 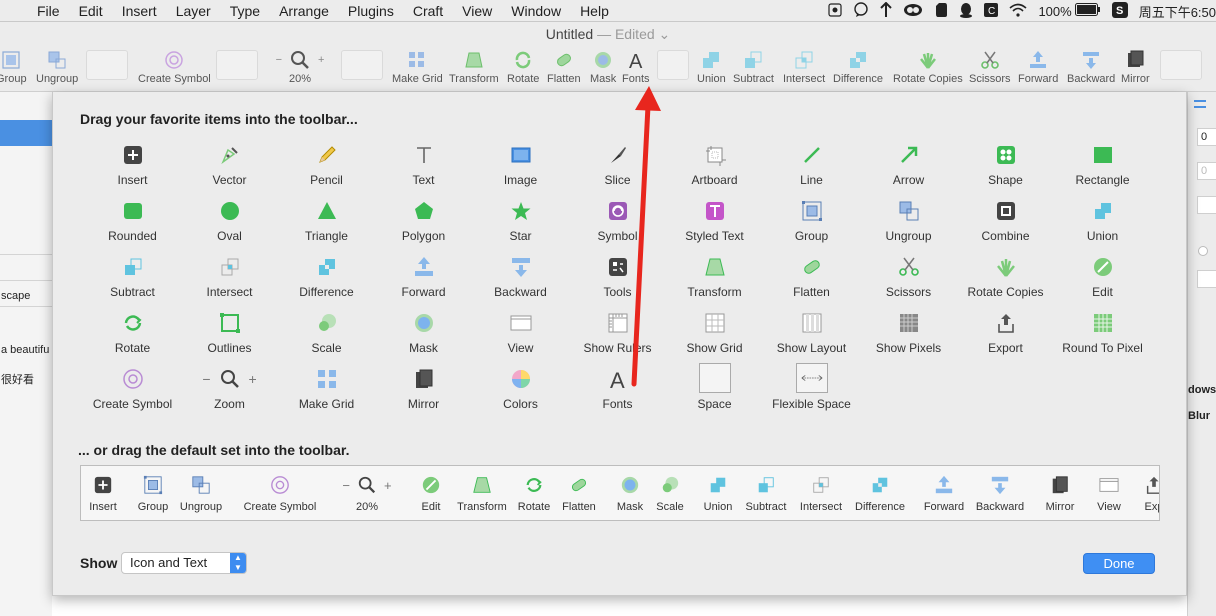 I want to click on record-icon, so click(x=835, y=11).